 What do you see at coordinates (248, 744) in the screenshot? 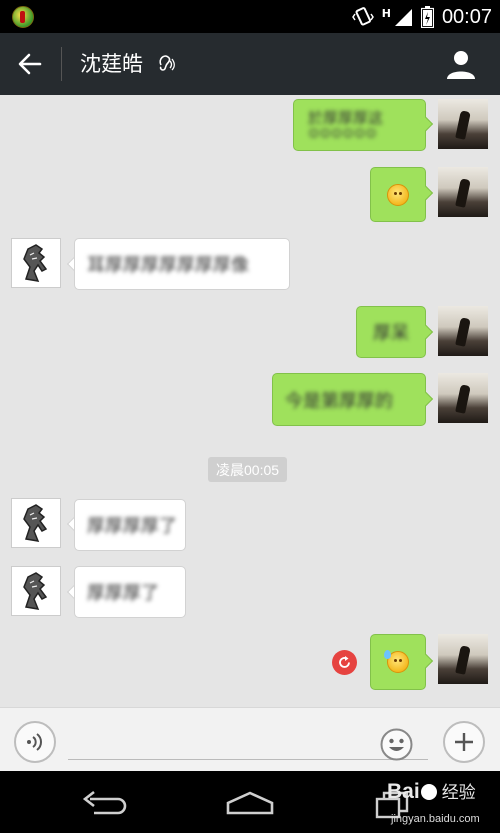
I see `message-text-input` at bounding box center [248, 744].